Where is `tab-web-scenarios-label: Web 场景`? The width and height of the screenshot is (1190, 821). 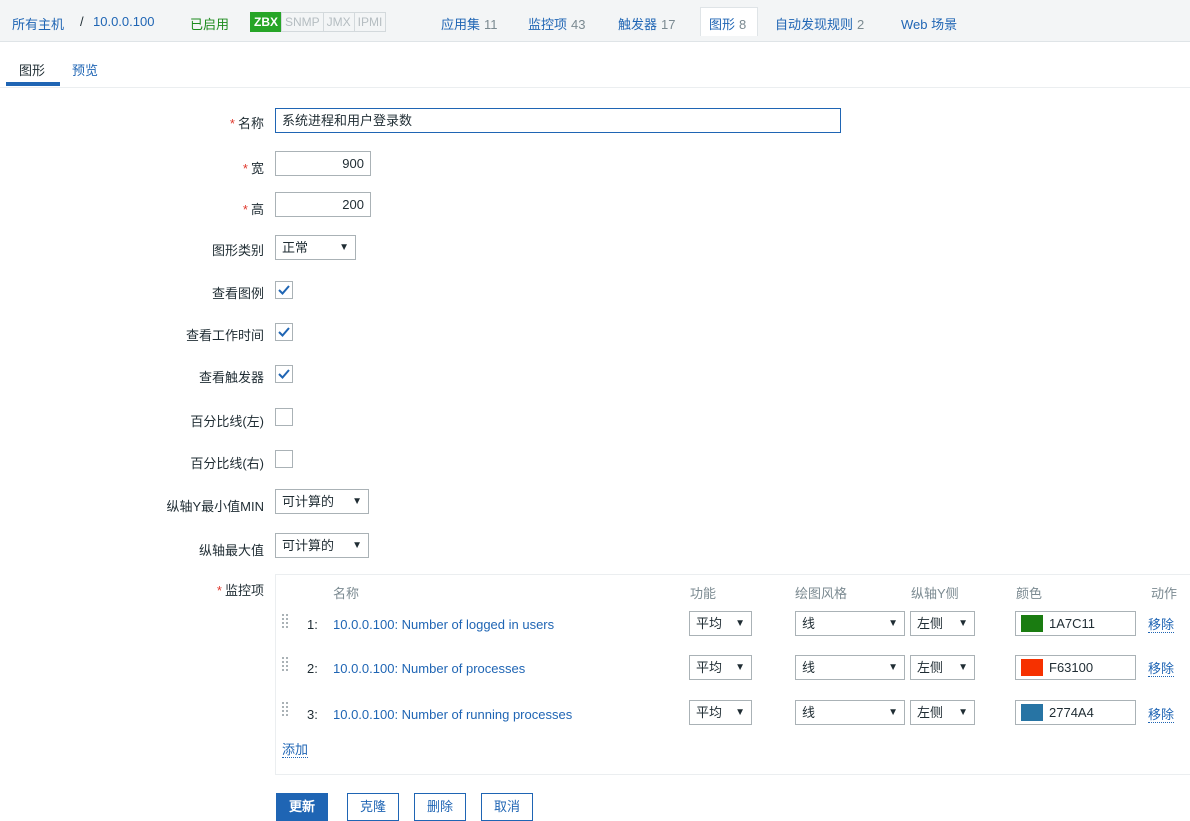
tab-web-scenarios-label: Web 场景 is located at coordinates (929, 24).